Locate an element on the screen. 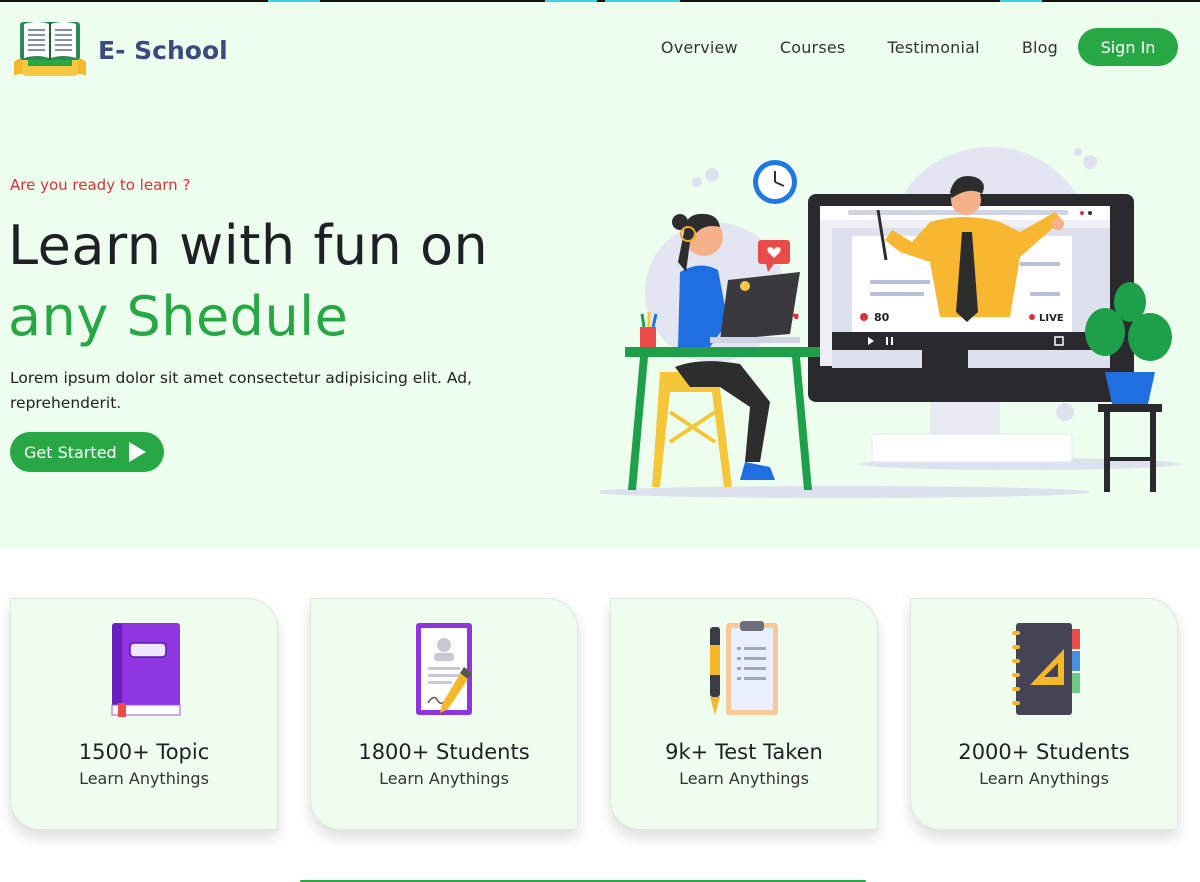 This screenshot has width=1200, height=882. get-started-label: Get Started is located at coordinates (70, 452).